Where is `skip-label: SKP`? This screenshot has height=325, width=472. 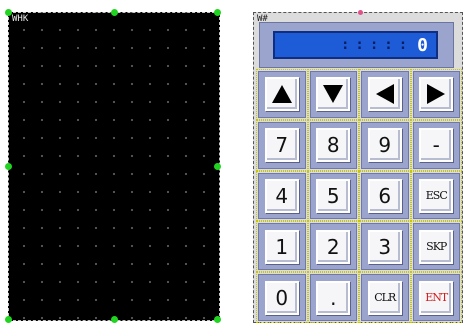 skip-label: SKP is located at coordinates (436, 246).